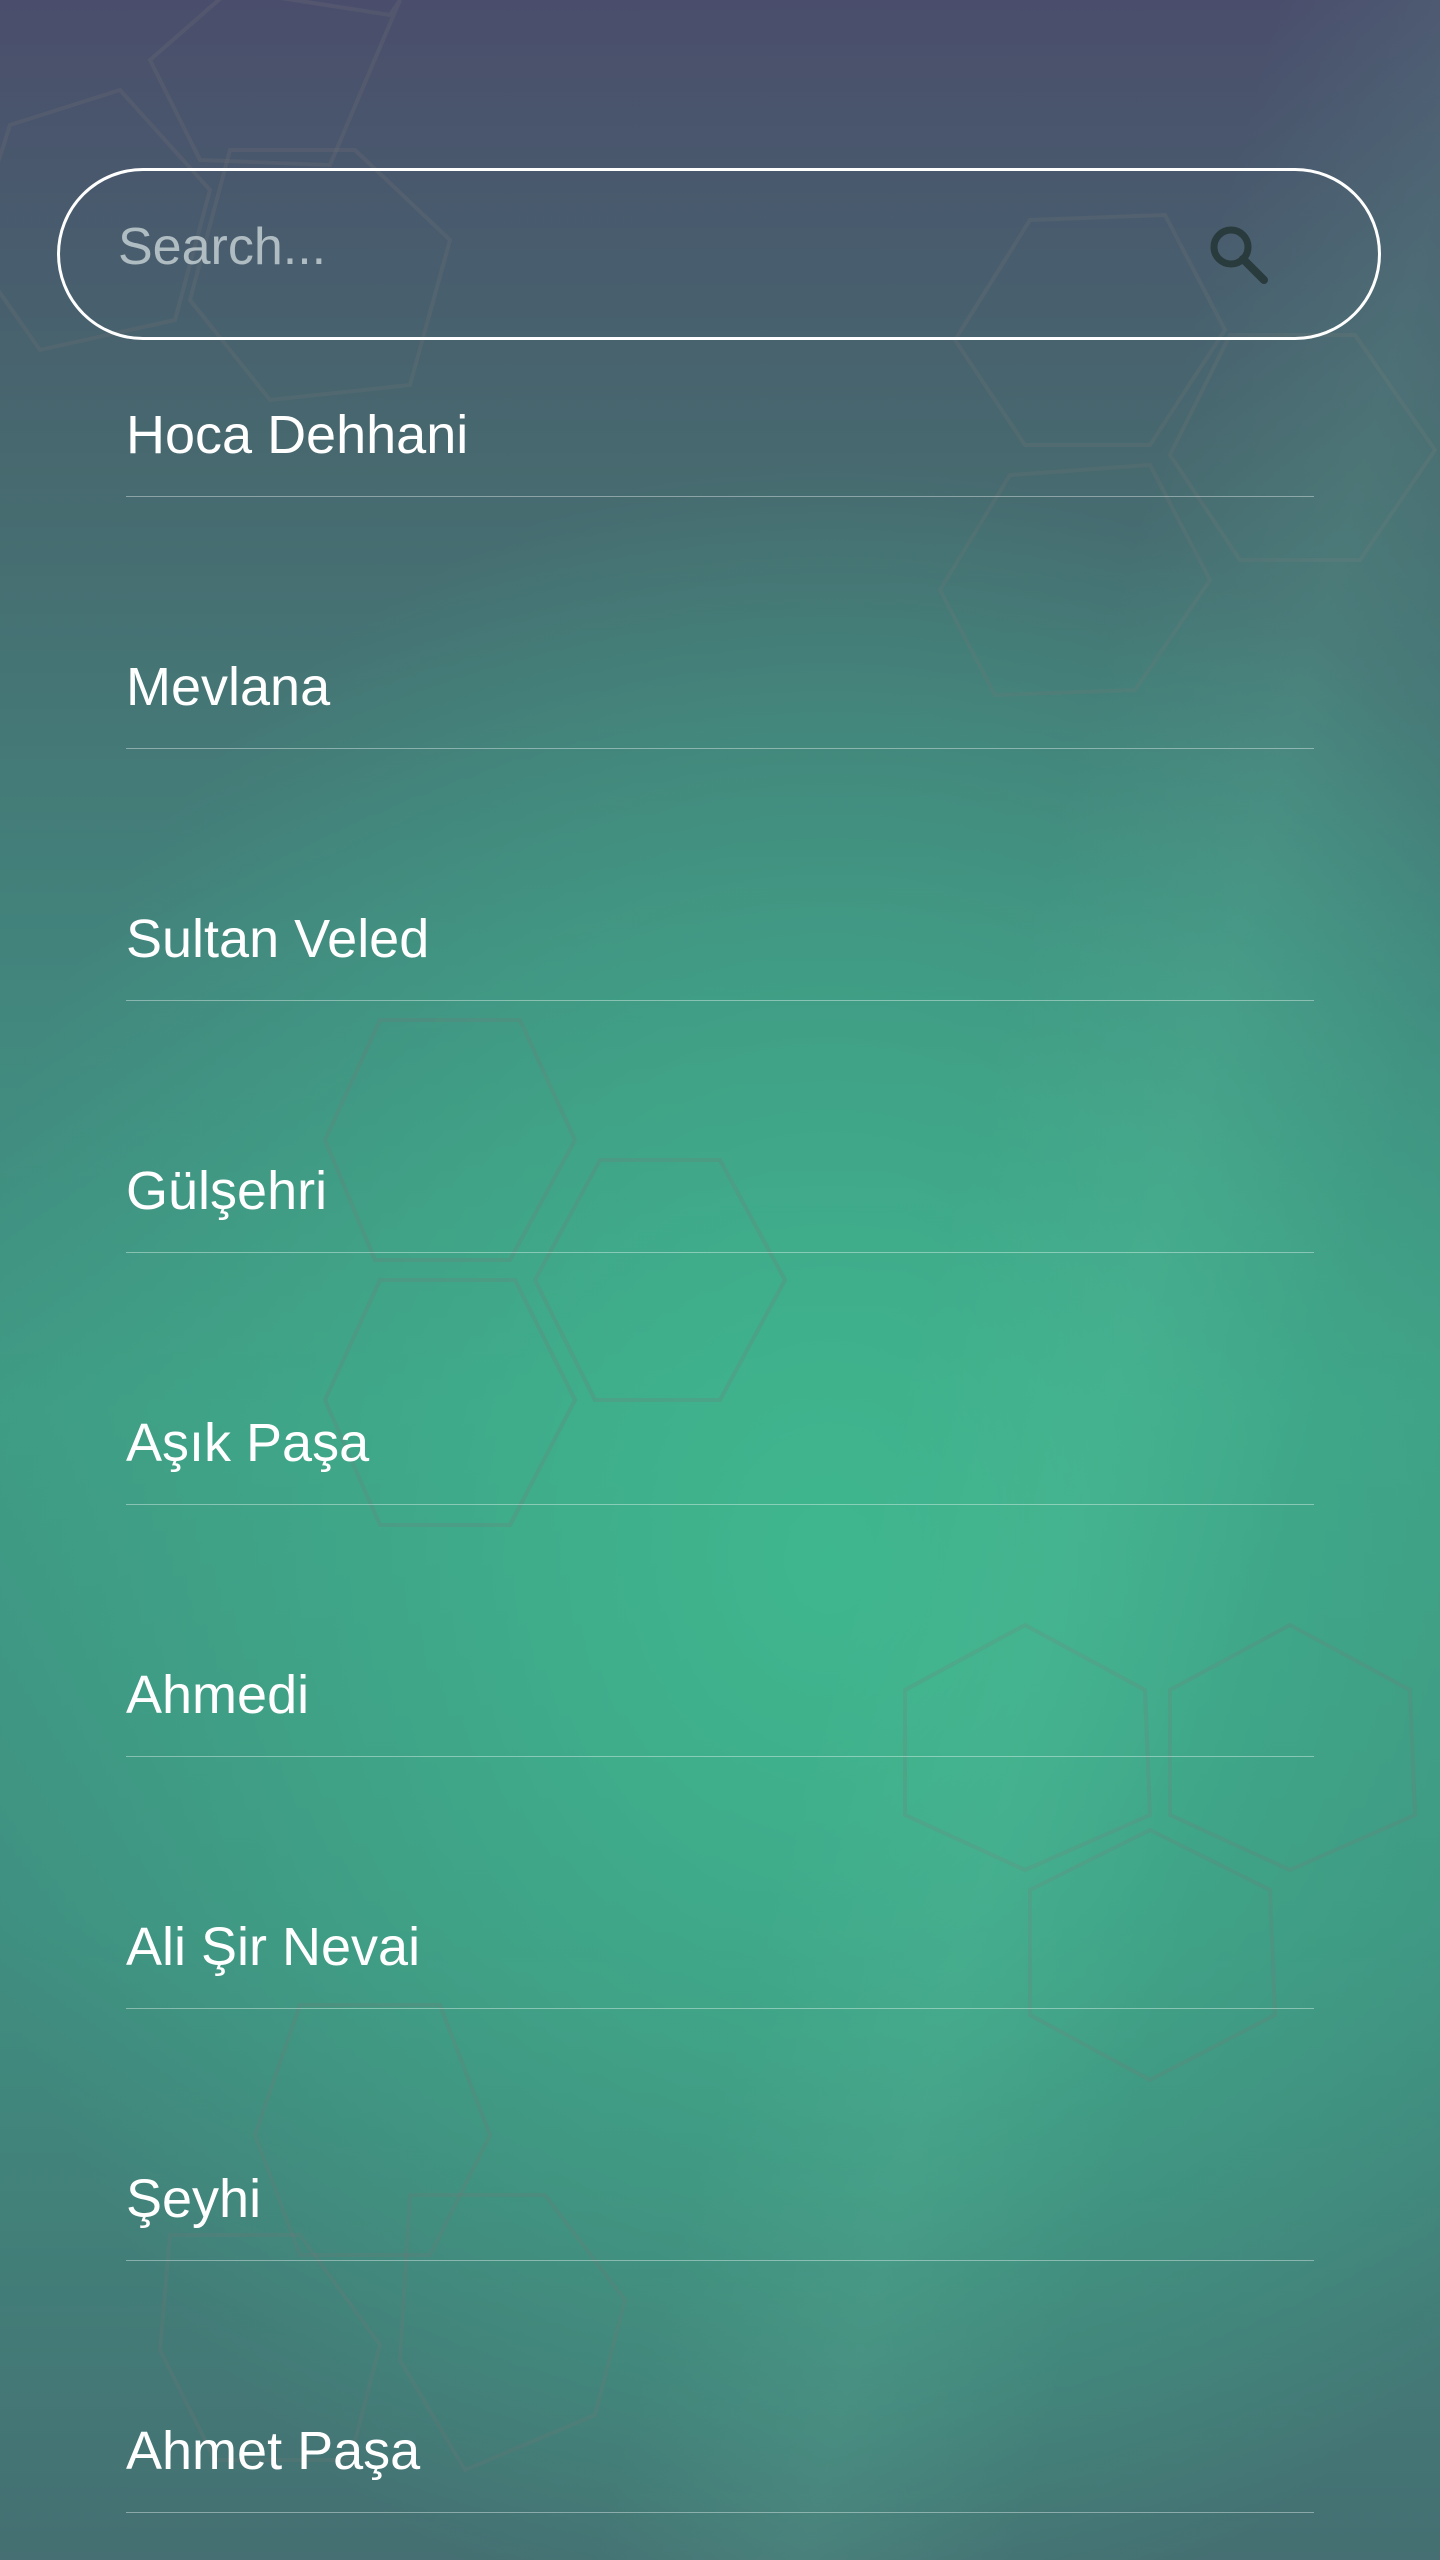 The height and width of the screenshot is (2560, 1440). I want to click on list-item-label: Ahmedi, so click(218, 1695).